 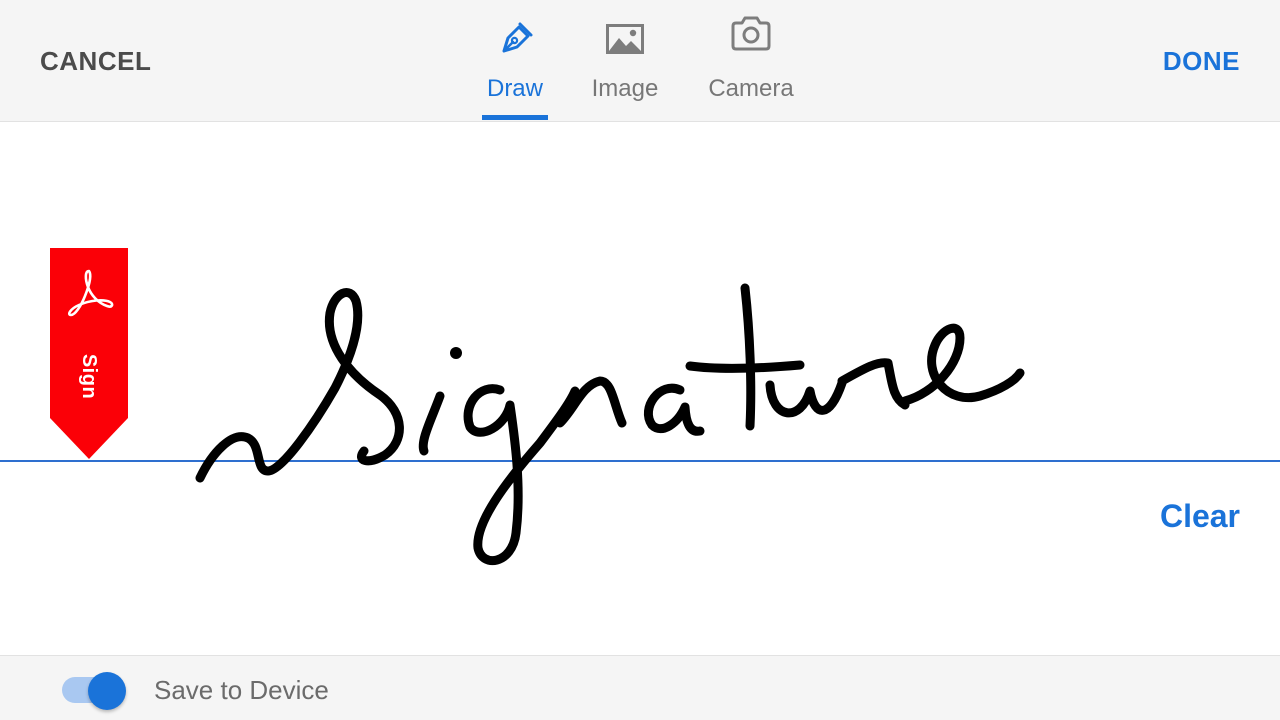 What do you see at coordinates (751, 36) in the screenshot?
I see `camera-icon` at bounding box center [751, 36].